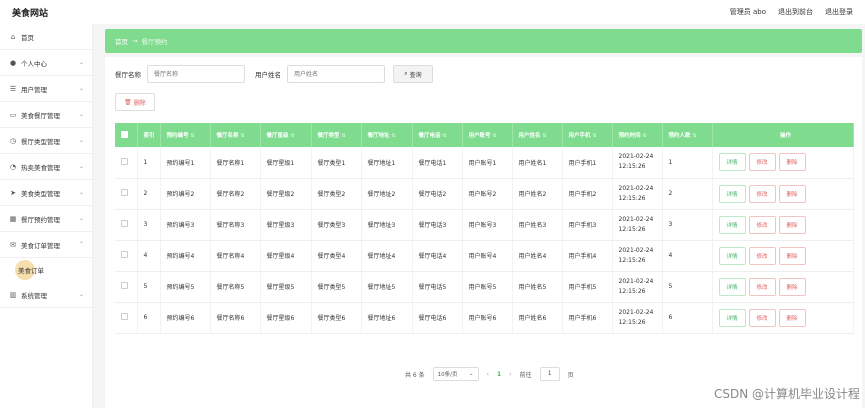 The image size is (865, 408). What do you see at coordinates (286, 163) in the screenshot?
I see `table-cell: 餐厅星级1` at bounding box center [286, 163].